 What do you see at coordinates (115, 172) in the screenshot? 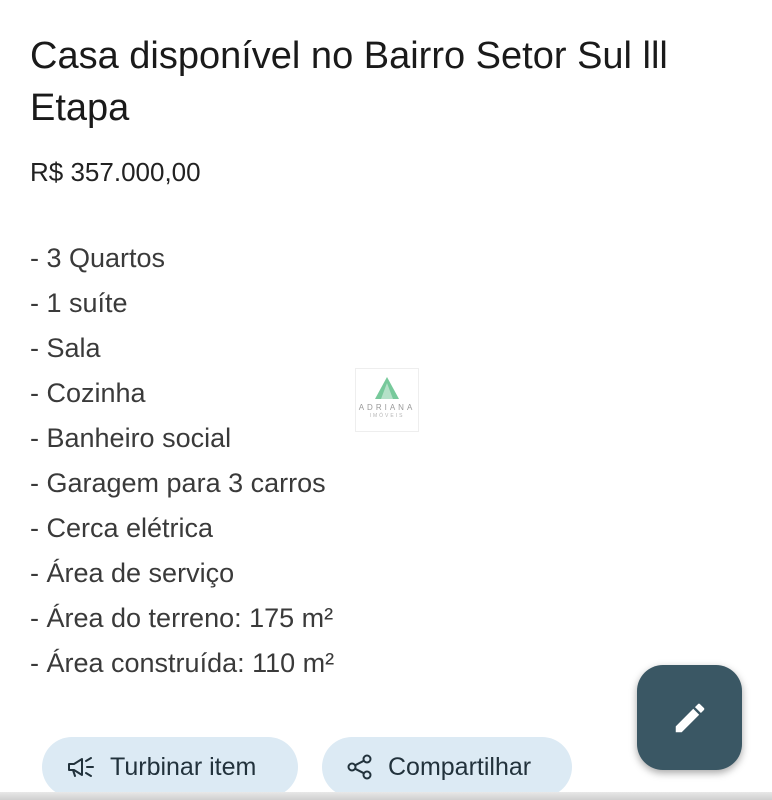
I see `listing-price: R$ 357.000,00` at bounding box center [115, 172].